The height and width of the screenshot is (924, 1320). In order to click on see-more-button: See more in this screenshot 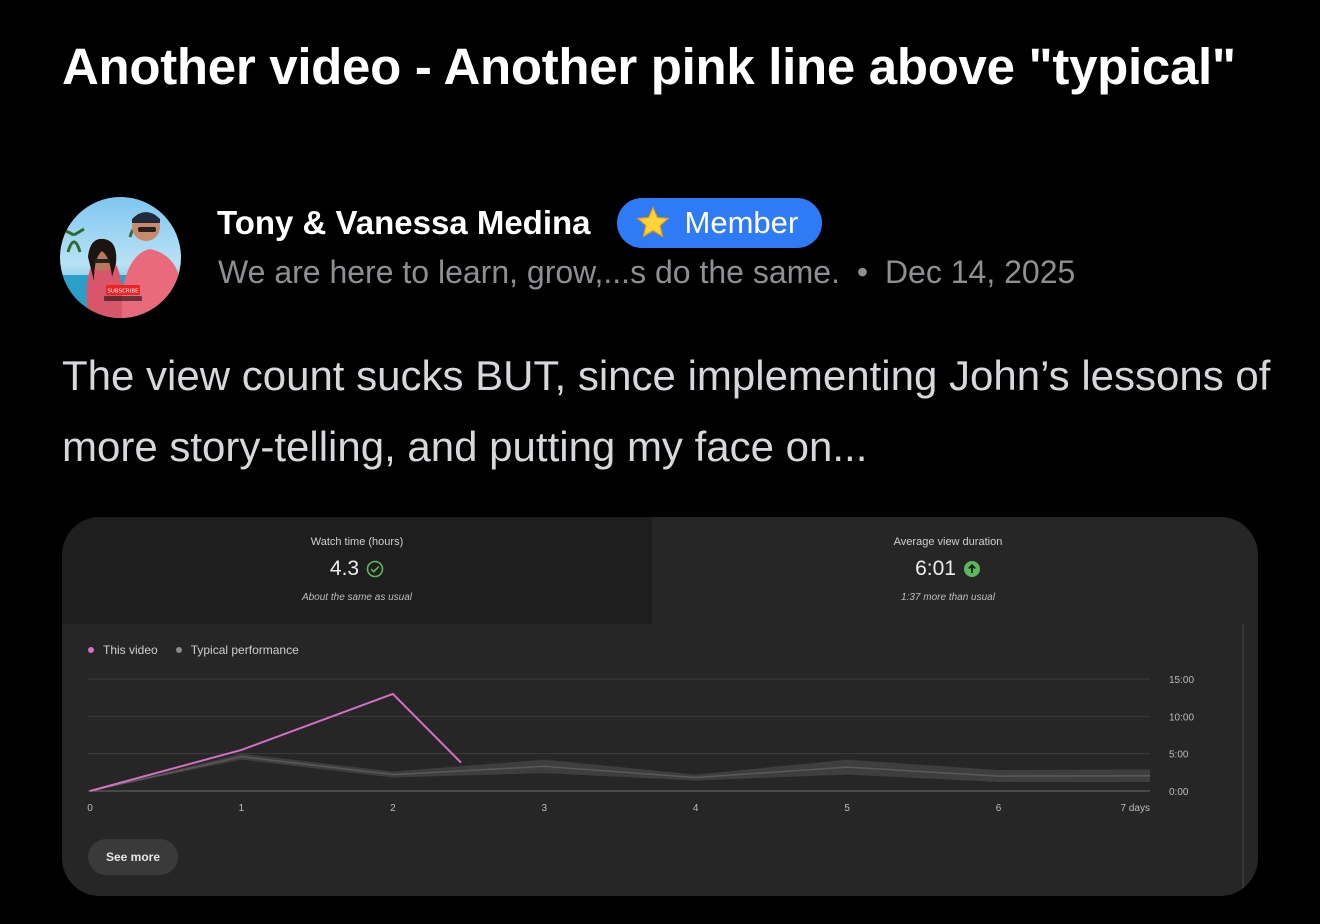, I will do `click(133, 857)`.